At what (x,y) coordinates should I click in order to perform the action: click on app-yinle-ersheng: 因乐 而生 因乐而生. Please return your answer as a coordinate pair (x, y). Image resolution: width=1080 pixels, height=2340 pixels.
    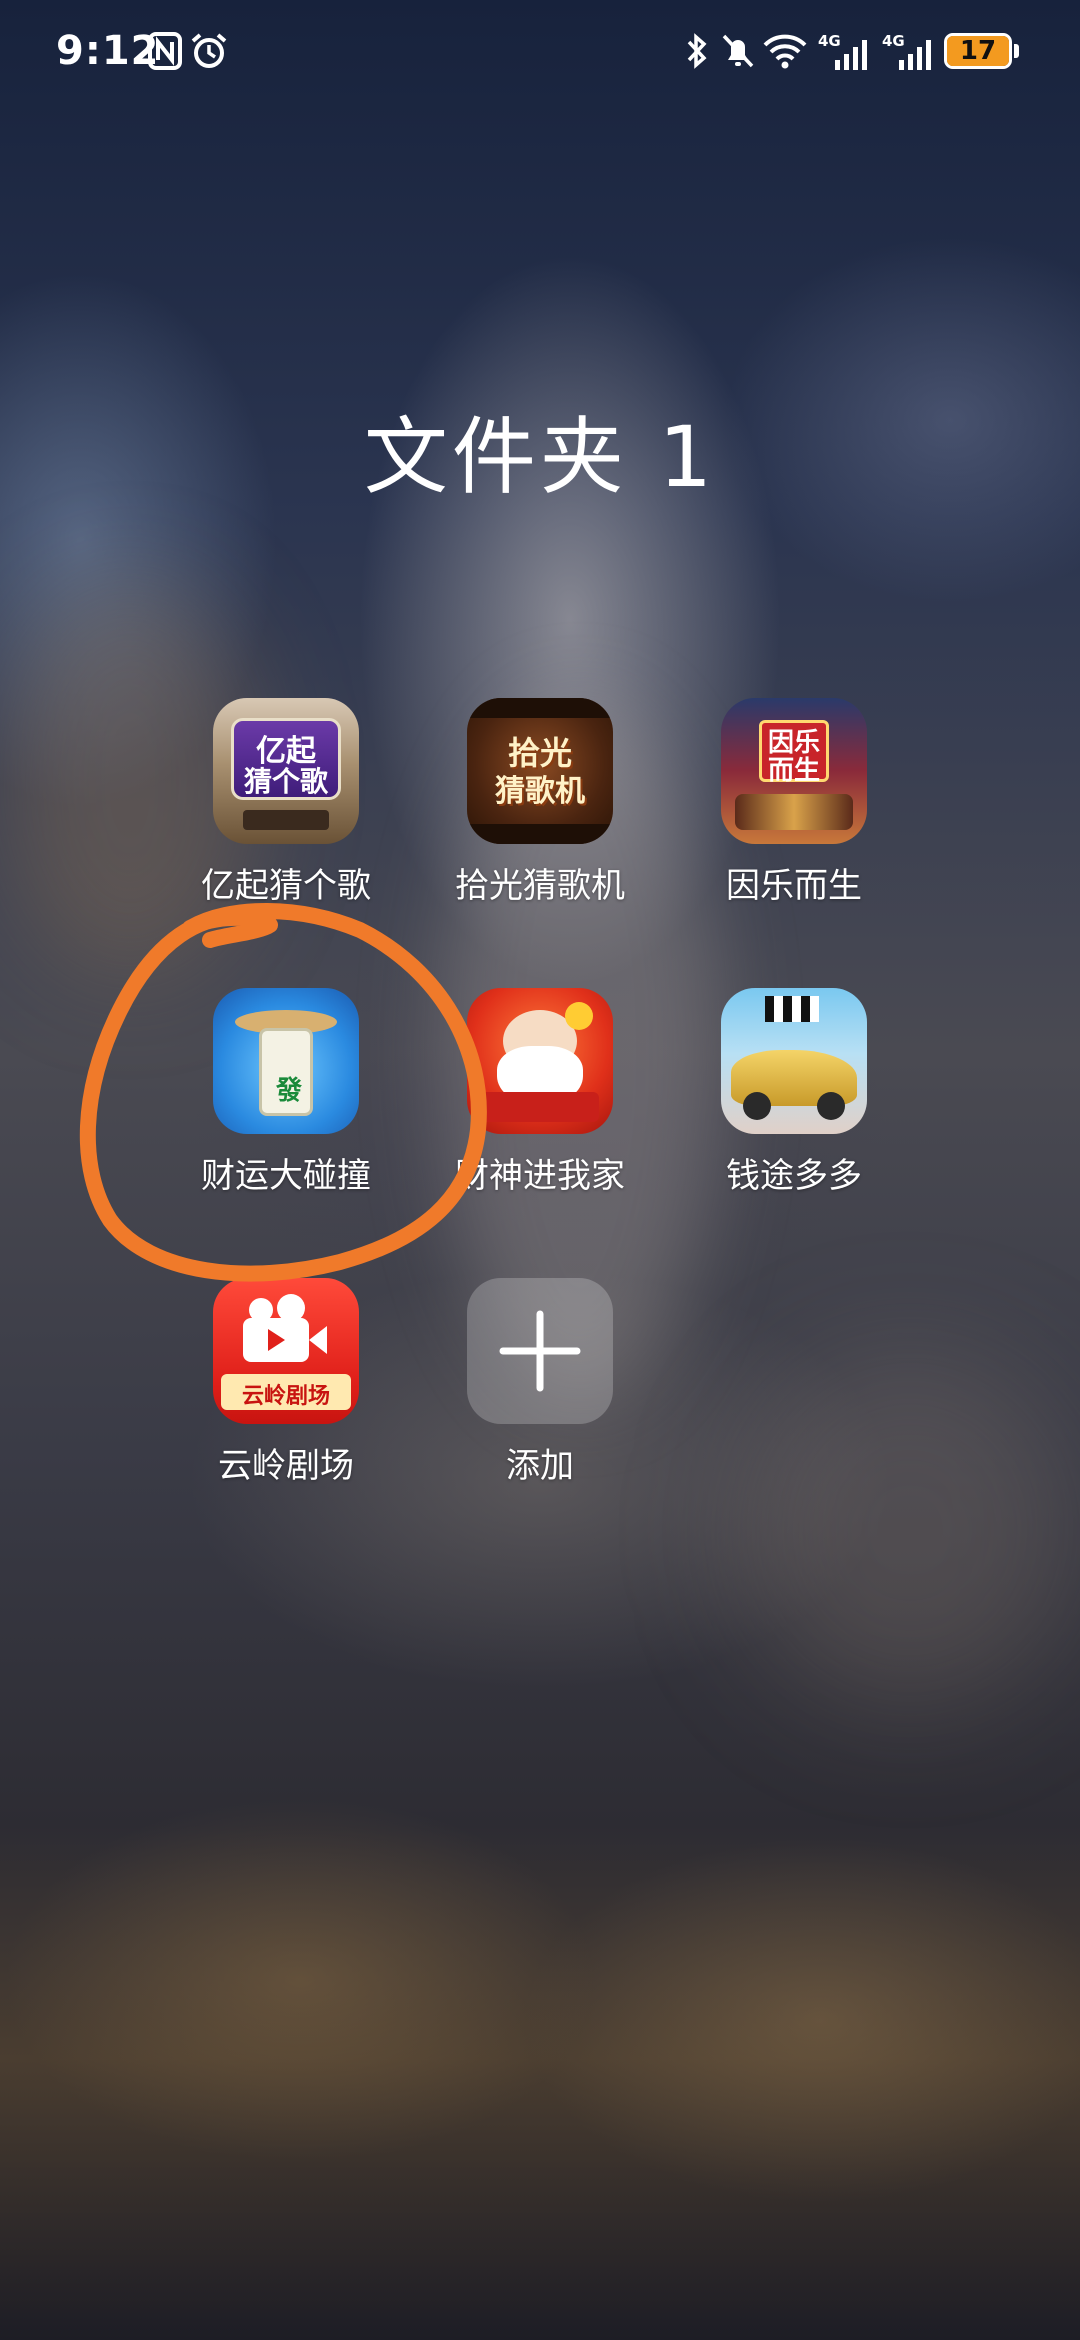
    Looking at the image, I should click on (794, 802).